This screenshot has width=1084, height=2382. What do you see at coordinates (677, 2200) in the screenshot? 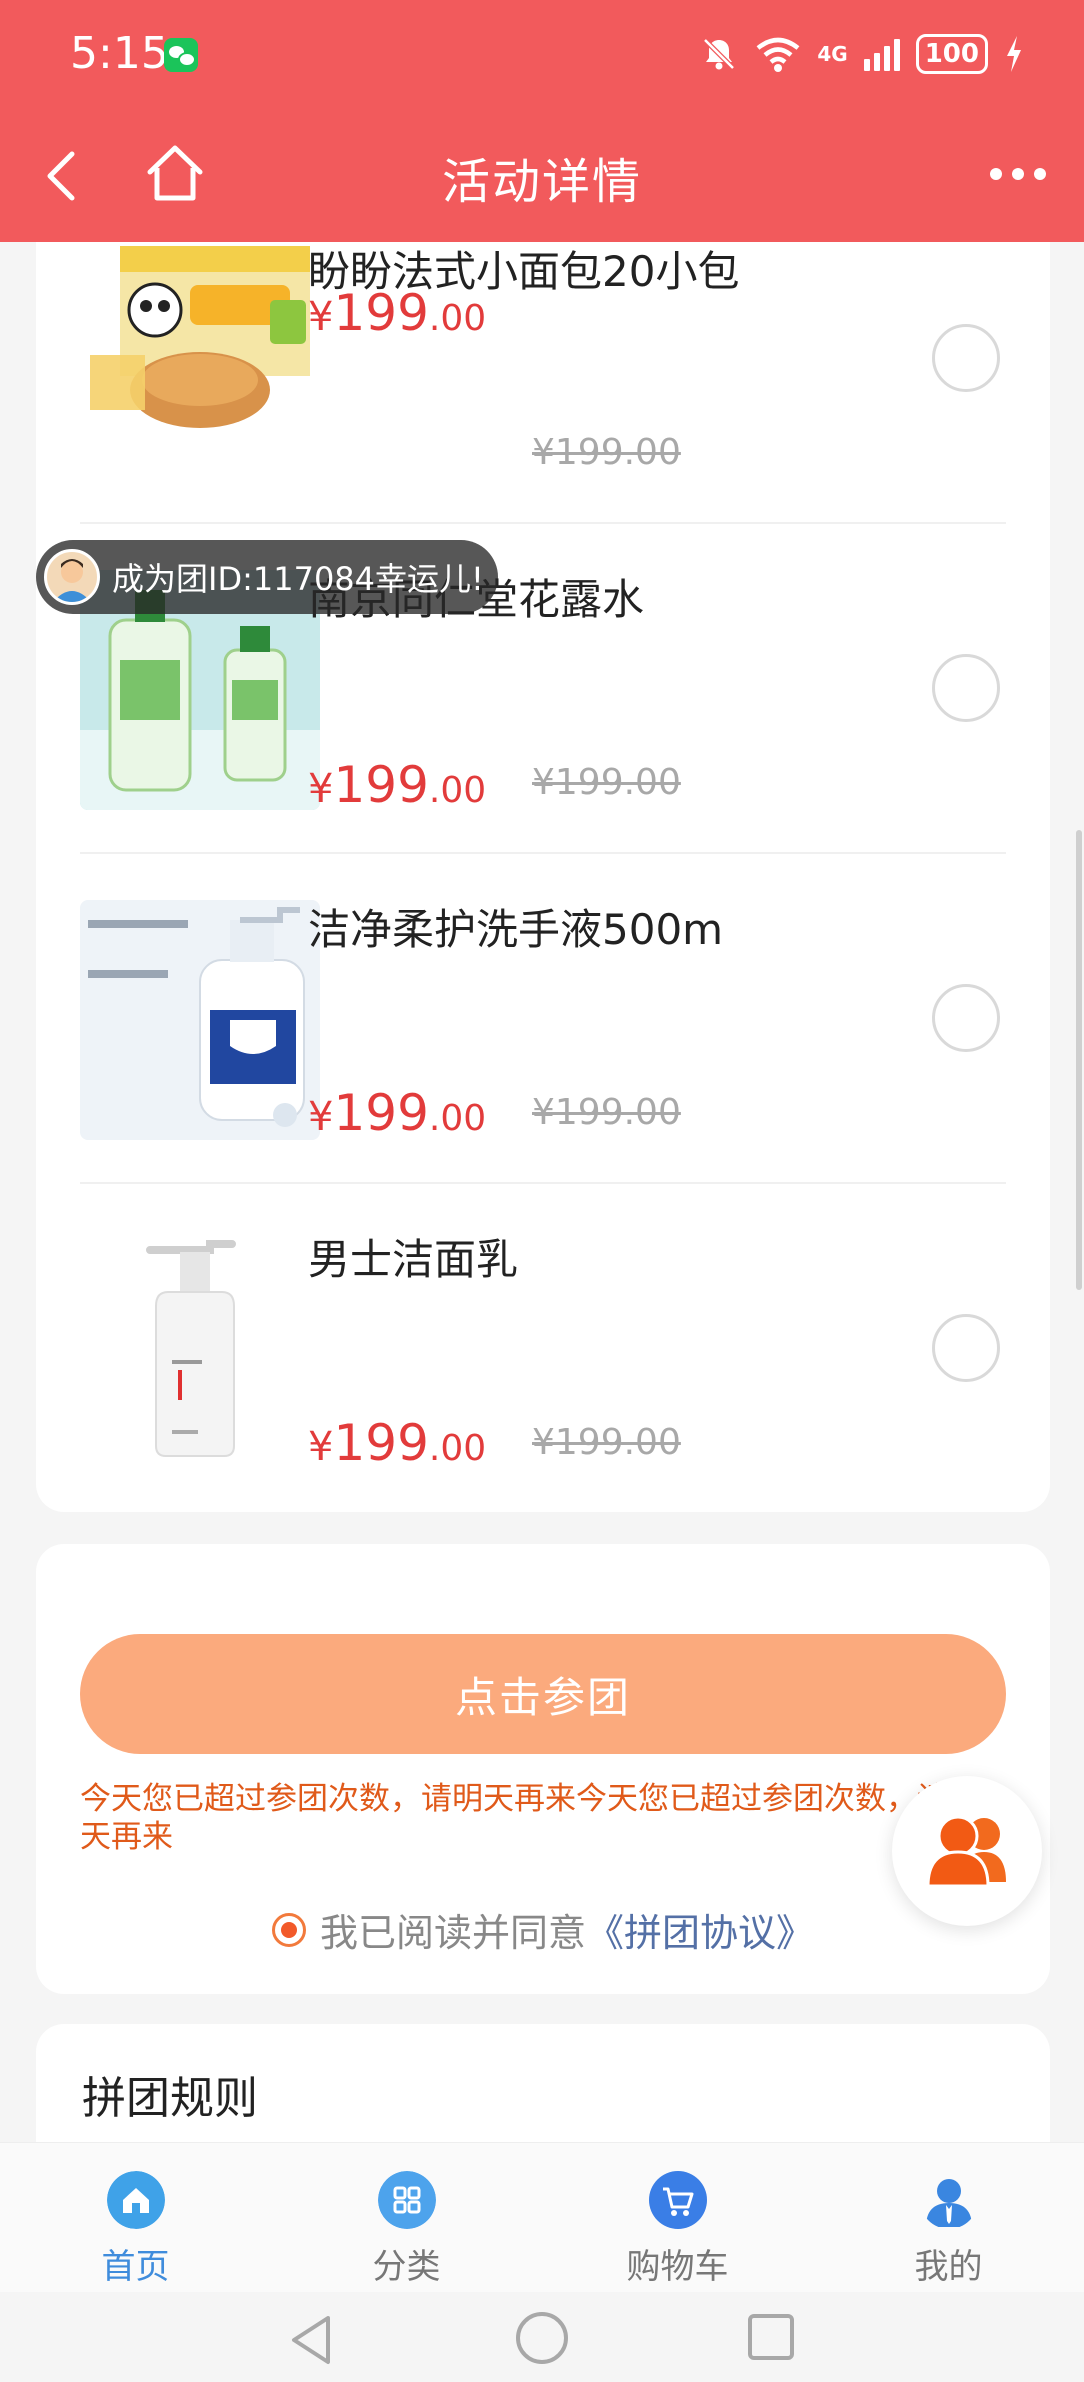
I see `cart-icon` at bounding box center [677, 2200].